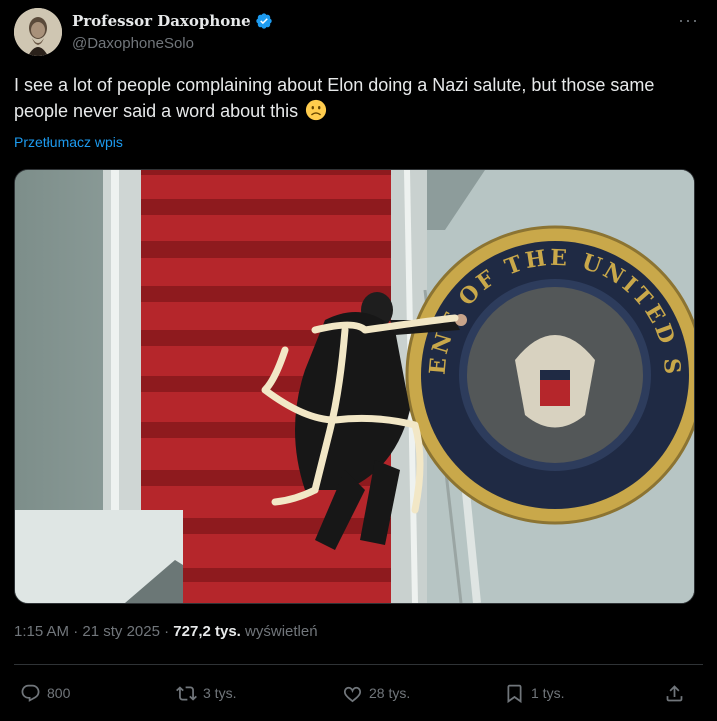  What do you see at coordinates (45, 693) in the screenshot?
I see `reply-button: 800` at bounding box center [45, 693].